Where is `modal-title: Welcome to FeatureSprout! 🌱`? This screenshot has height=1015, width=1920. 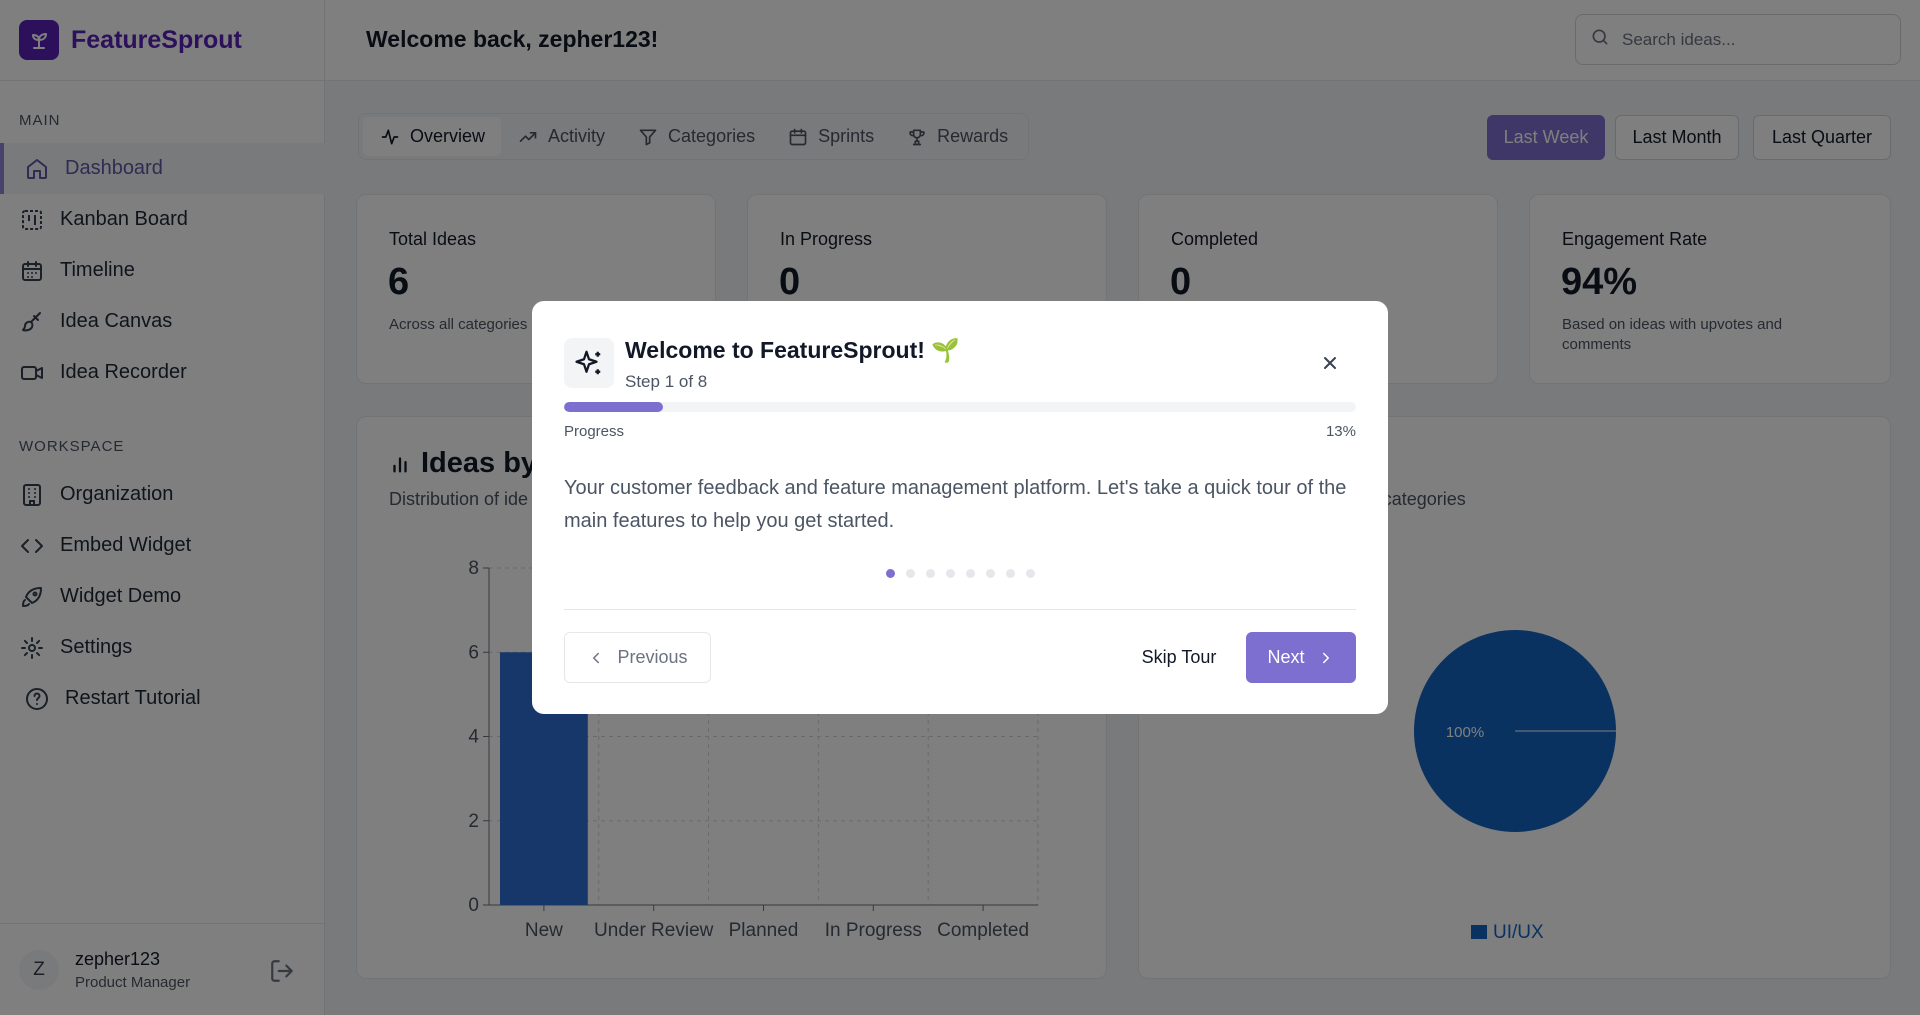 modal-title: Welcome to FeatureSprout! 🌱 is located at coordinates (792, 350).